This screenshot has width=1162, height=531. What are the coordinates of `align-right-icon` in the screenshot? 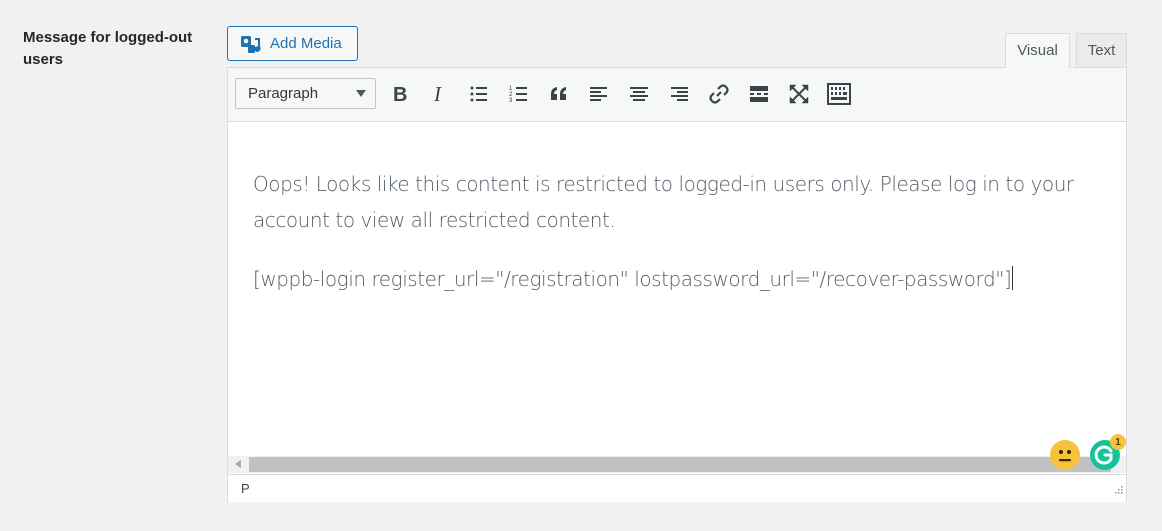 It's located at (679, 94).